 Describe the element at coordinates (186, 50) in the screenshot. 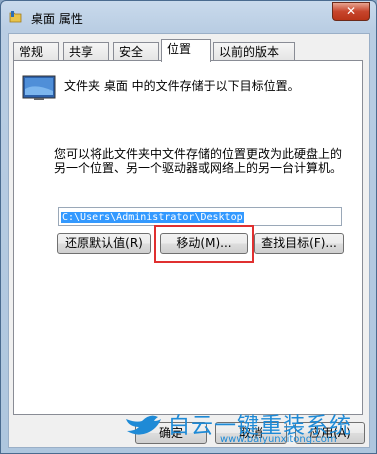

I see `tab-location: 位置` at that location.